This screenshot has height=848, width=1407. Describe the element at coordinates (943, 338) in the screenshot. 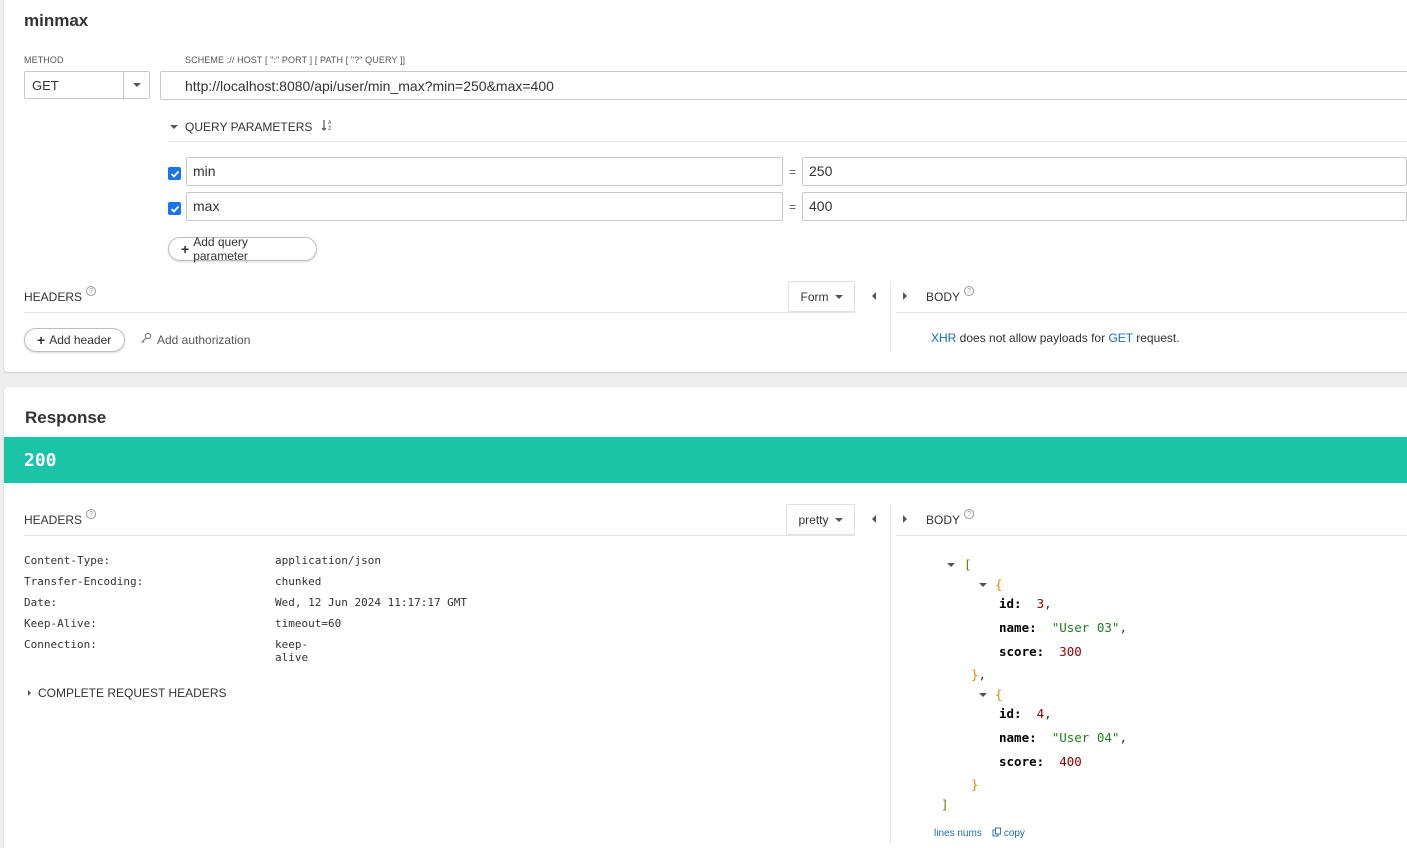

I see `xhr-link: XHR` at that location.